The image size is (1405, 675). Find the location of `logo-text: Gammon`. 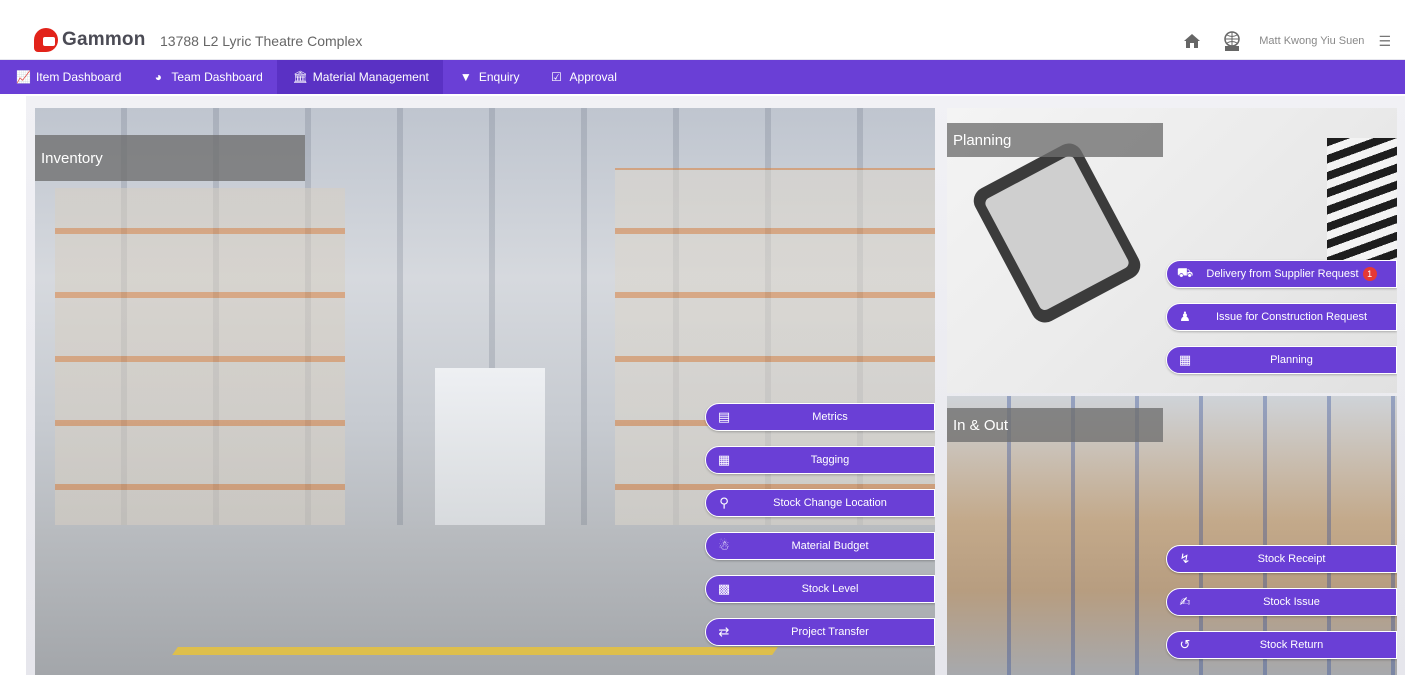

logo-text: Gammon is located at coordinates (104, 39).